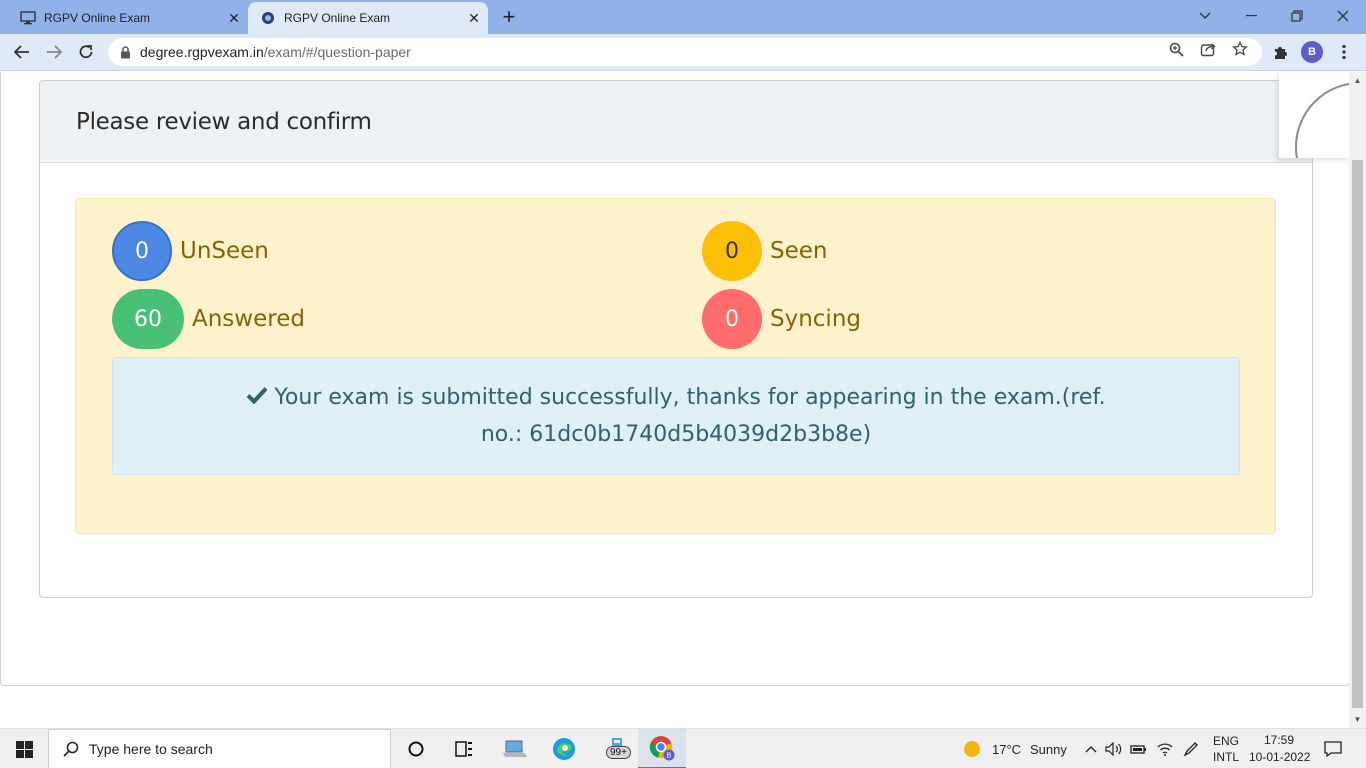 Image resolution: width=1366 pixels, height=768 pixels. I want to click on laptop-app-icon, so click(515, 748).